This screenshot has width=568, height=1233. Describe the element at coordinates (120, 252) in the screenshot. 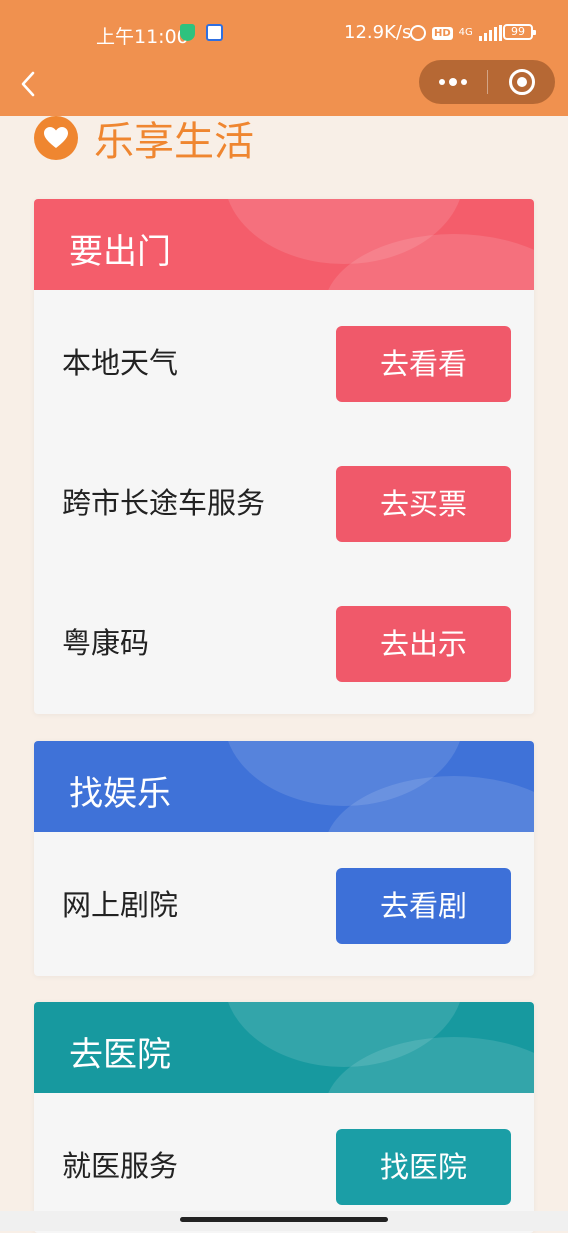

I see `section-title: 要出门` at that location.